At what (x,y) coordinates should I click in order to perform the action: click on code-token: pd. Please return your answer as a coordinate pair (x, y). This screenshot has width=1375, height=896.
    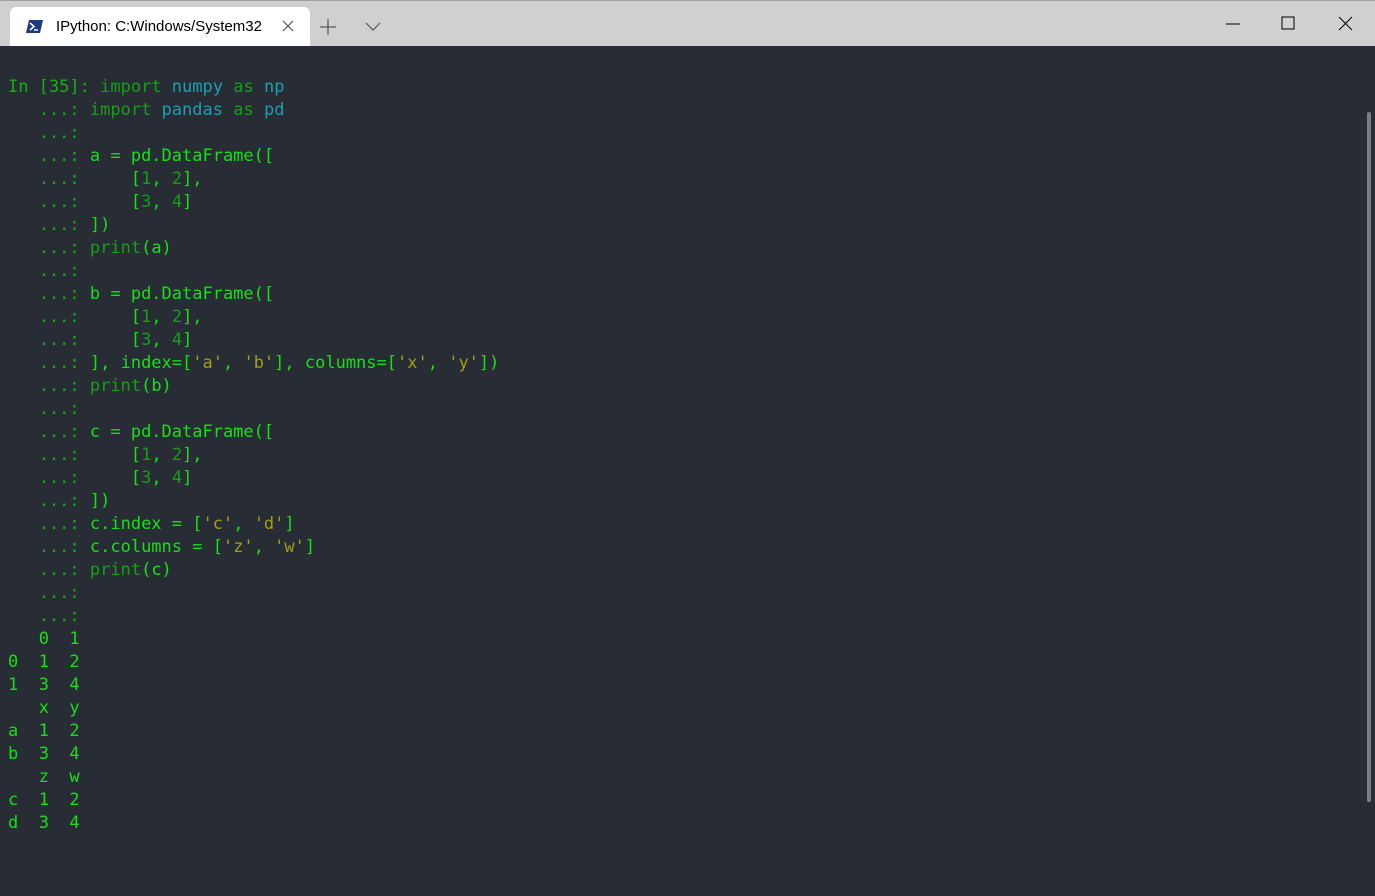
    Looking at the image, I should click on (274, 110).